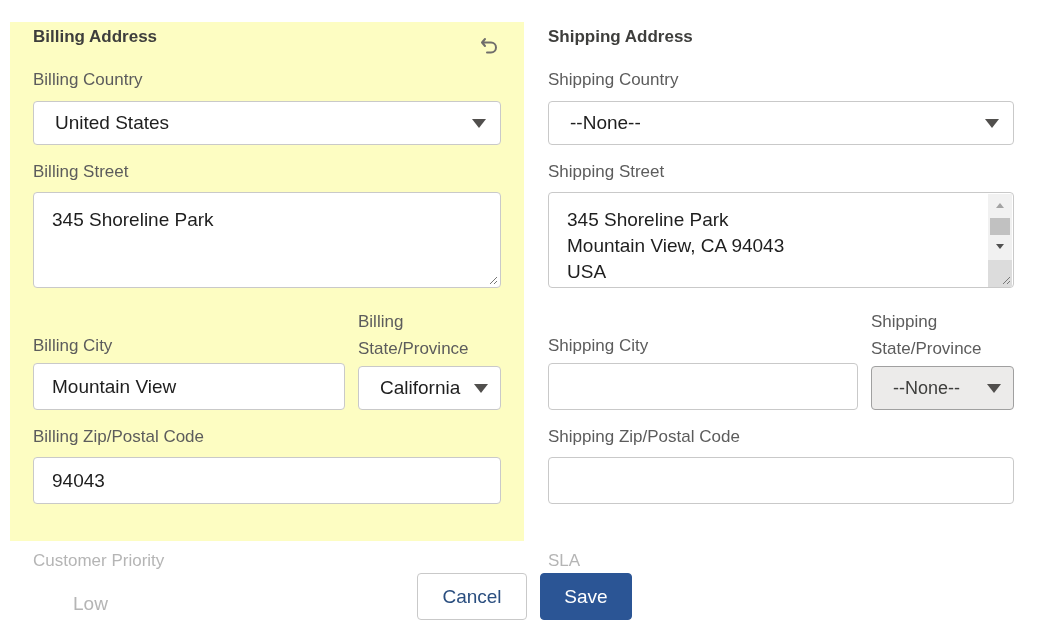  Describe the element at coordinates (119, 437) in the screenshot. I see `field-label: Billing Zip/Postal Code` at that location.